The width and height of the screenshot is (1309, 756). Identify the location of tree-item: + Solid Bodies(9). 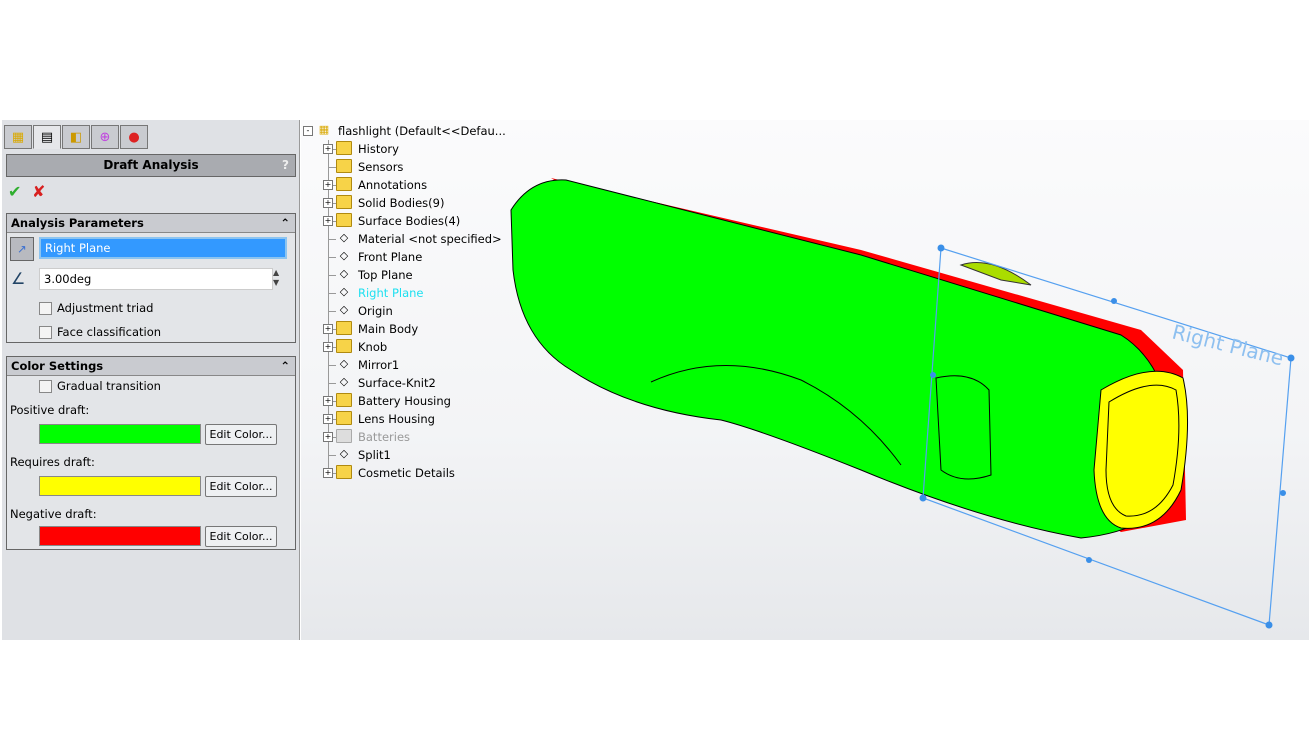
(400, 203).